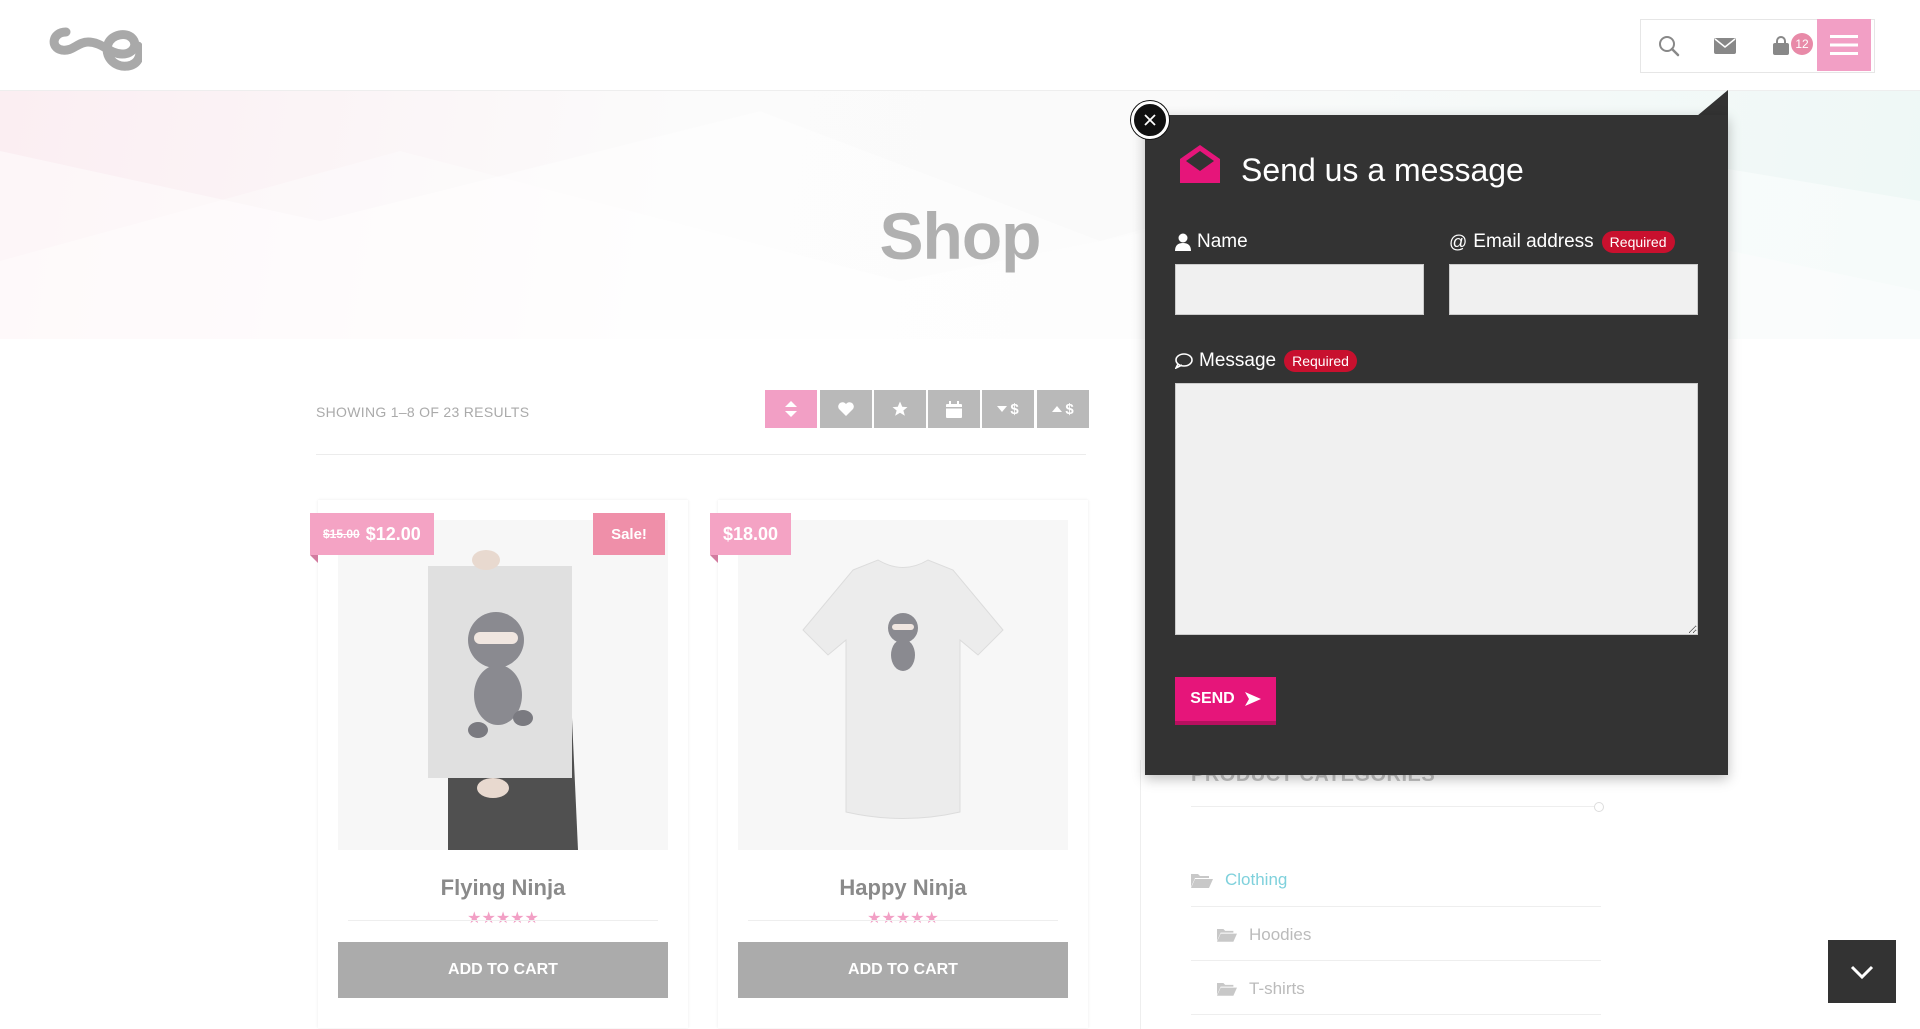  I want to click on sort-popularity-button, so click(846, 409).